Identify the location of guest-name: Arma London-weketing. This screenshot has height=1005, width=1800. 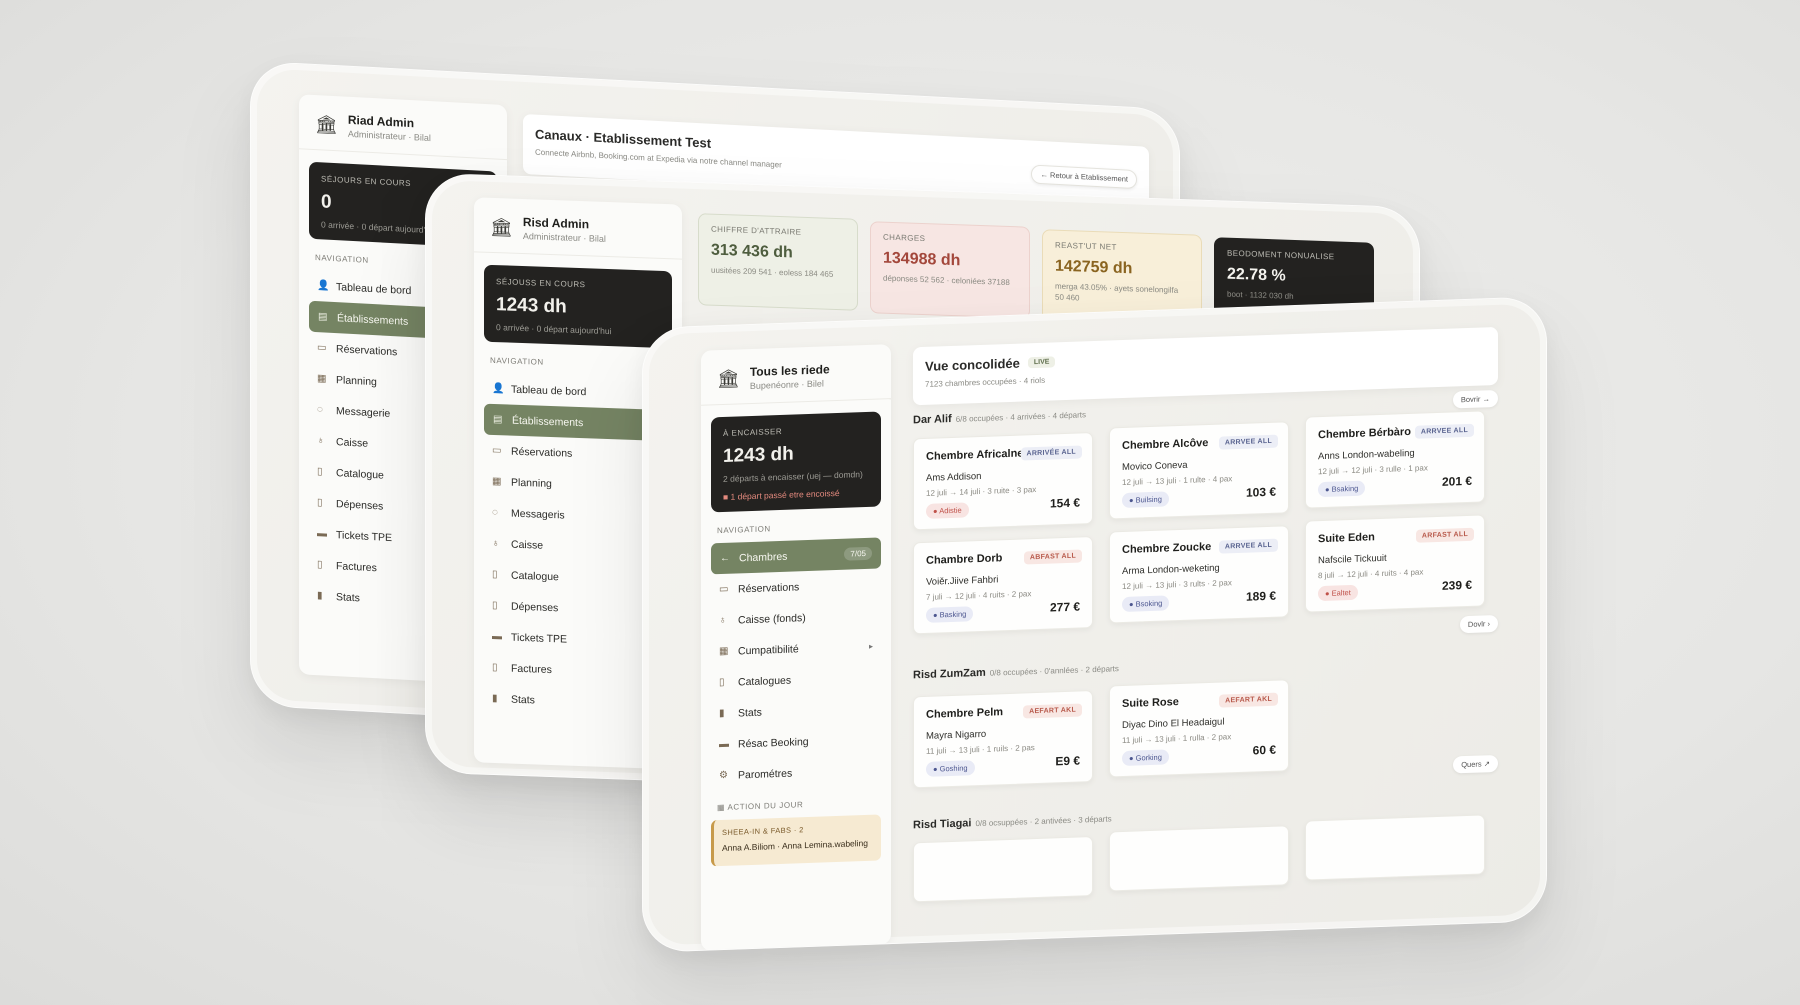
(1171, 570).